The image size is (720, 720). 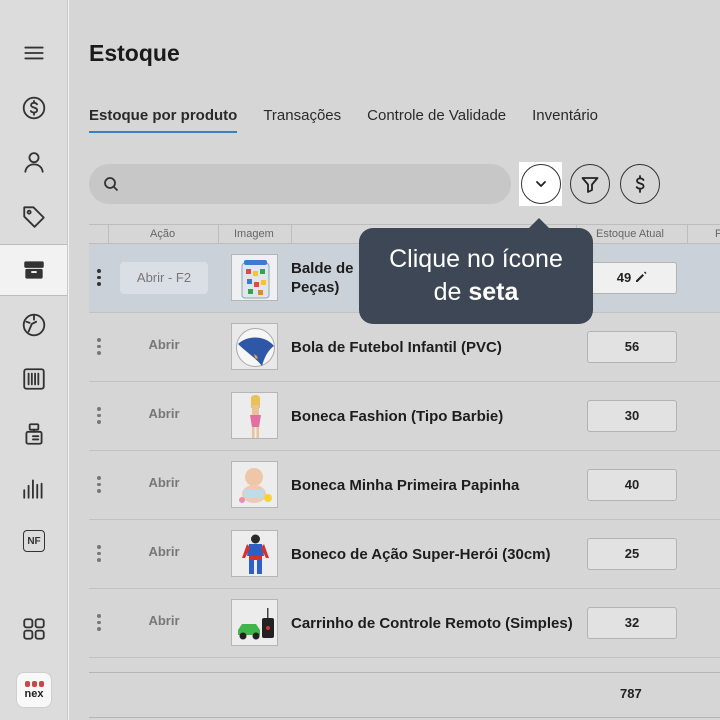 What do you see at coordinates (163, 120) in the screenshot?
I see `tab-estoque-por-produto: Estoque por produto` at bounding box center [163, 120].